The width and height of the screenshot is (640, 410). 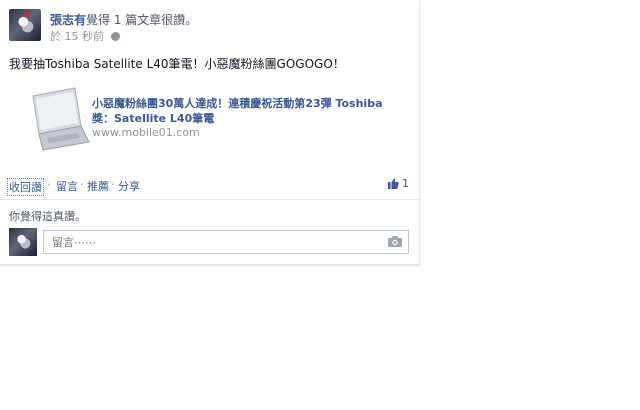 What do you see at coordinates (47, 216) in the screenshot?
I see `like-sentence: 你覺得這真讚。` at bounding box center [47, 216].